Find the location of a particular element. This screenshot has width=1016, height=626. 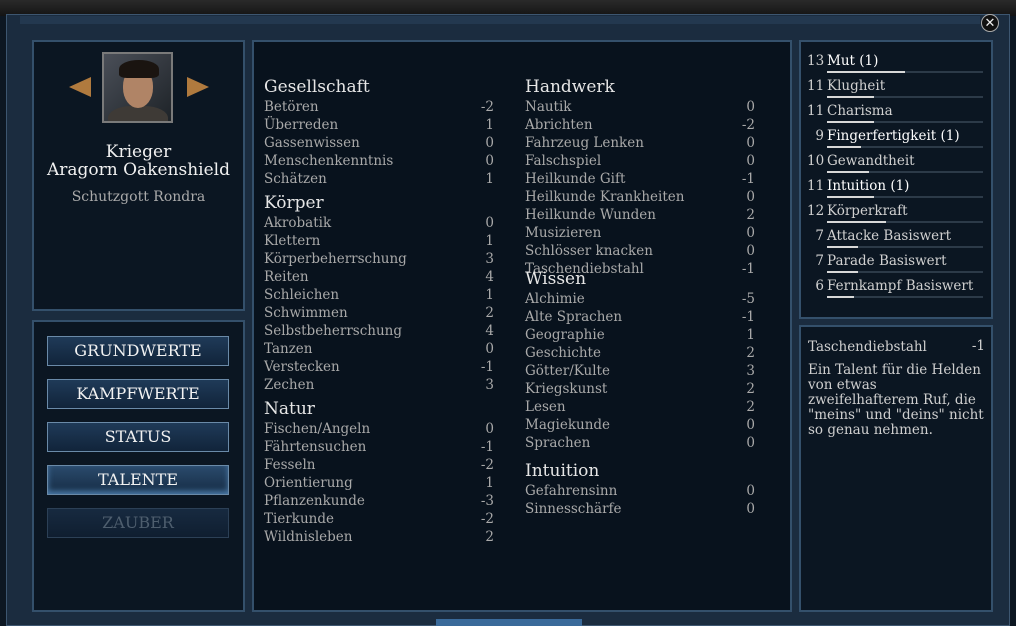

talent-name: Nautik is located at coordinates (548, 107).